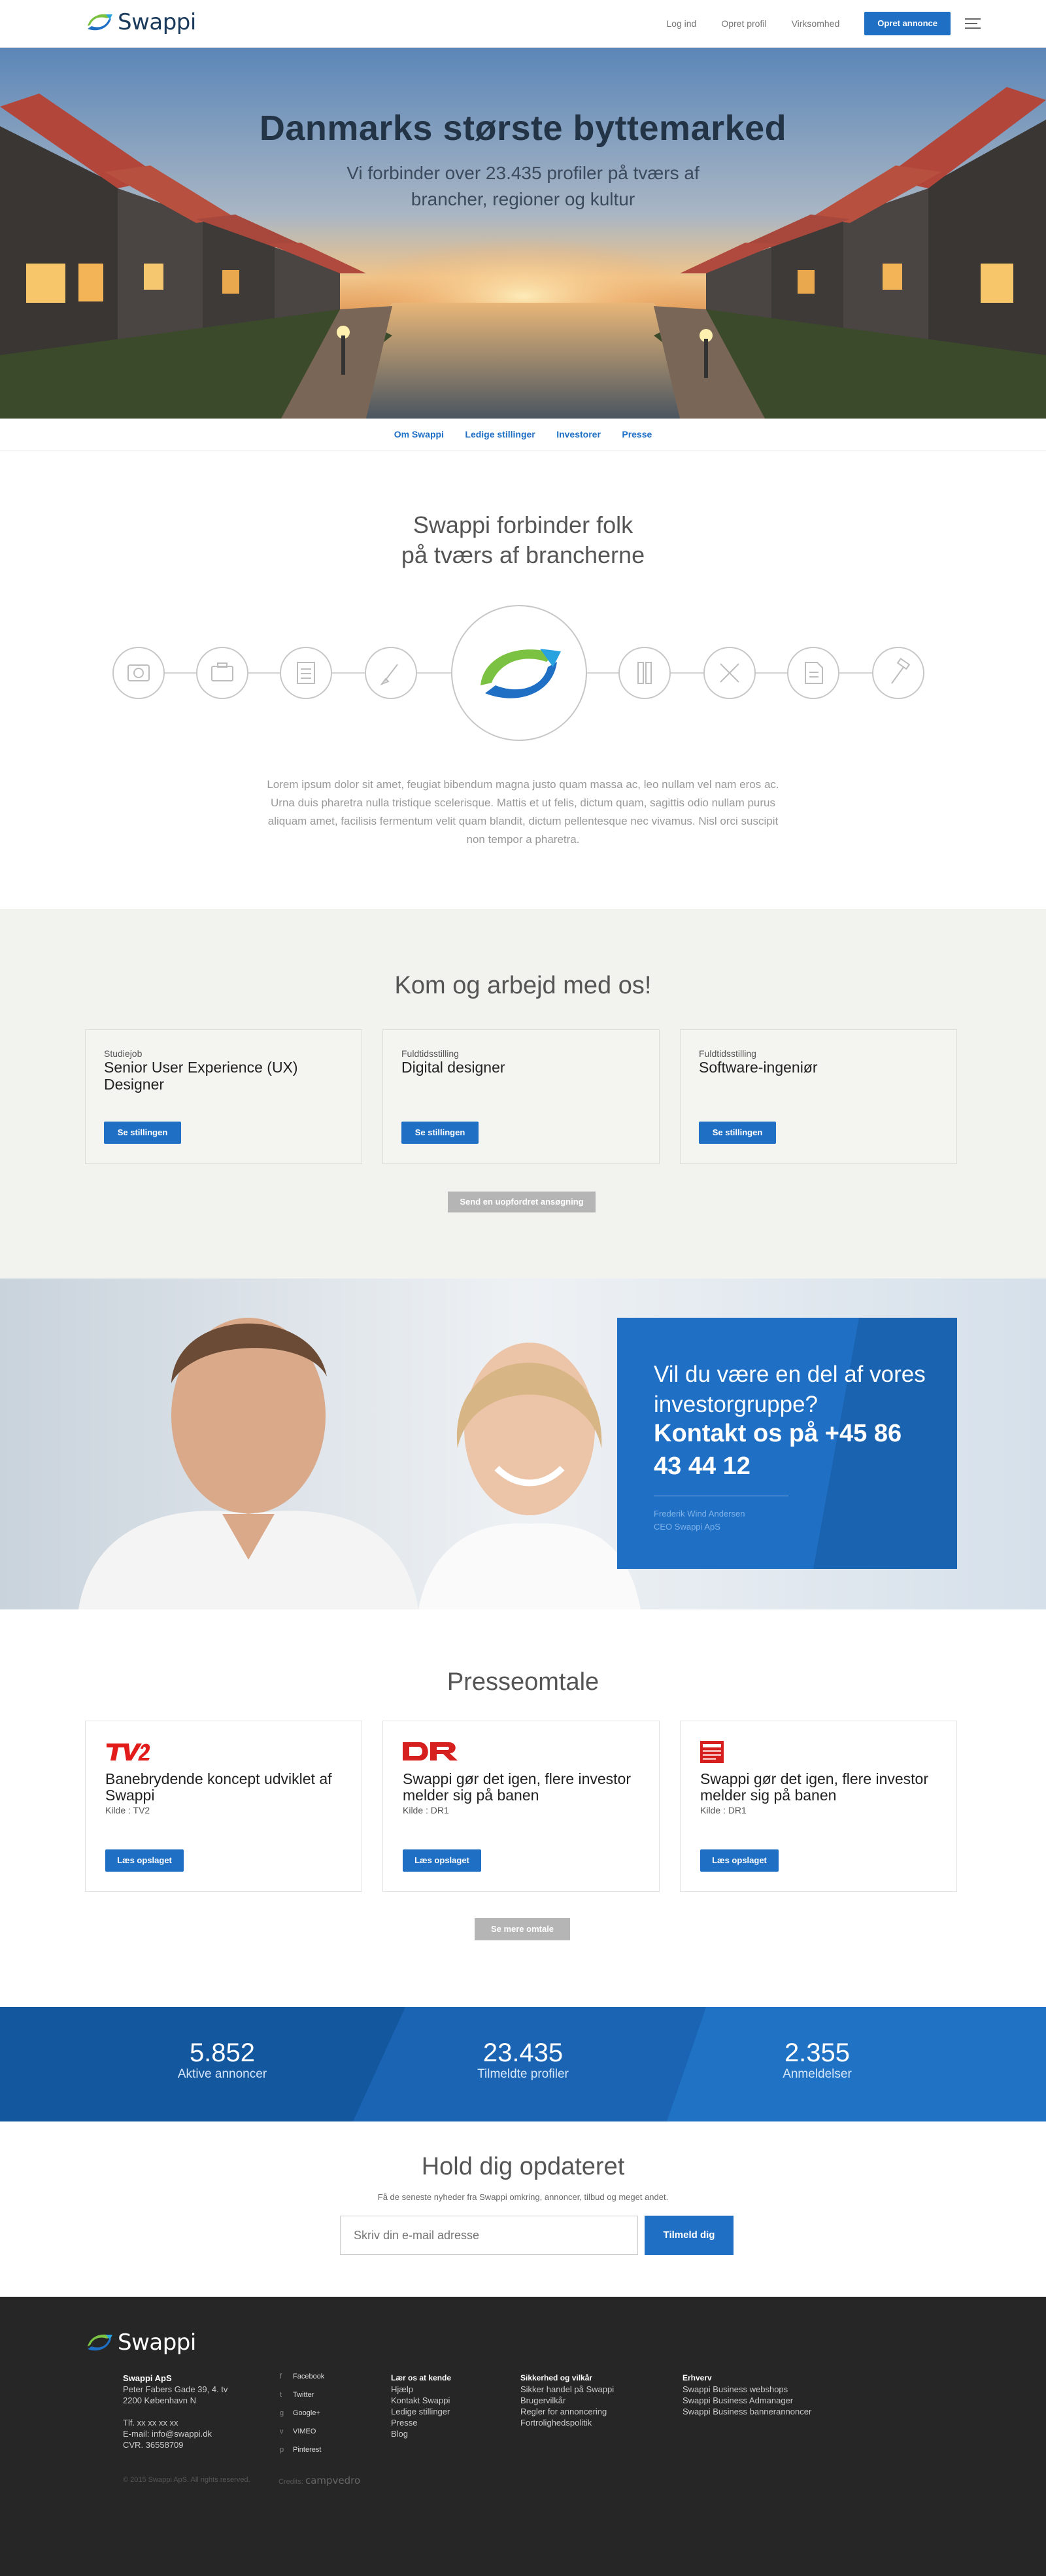 The image size is (1046, 2576). I want to click on job-title: Digital designer, so click(453, 1067).